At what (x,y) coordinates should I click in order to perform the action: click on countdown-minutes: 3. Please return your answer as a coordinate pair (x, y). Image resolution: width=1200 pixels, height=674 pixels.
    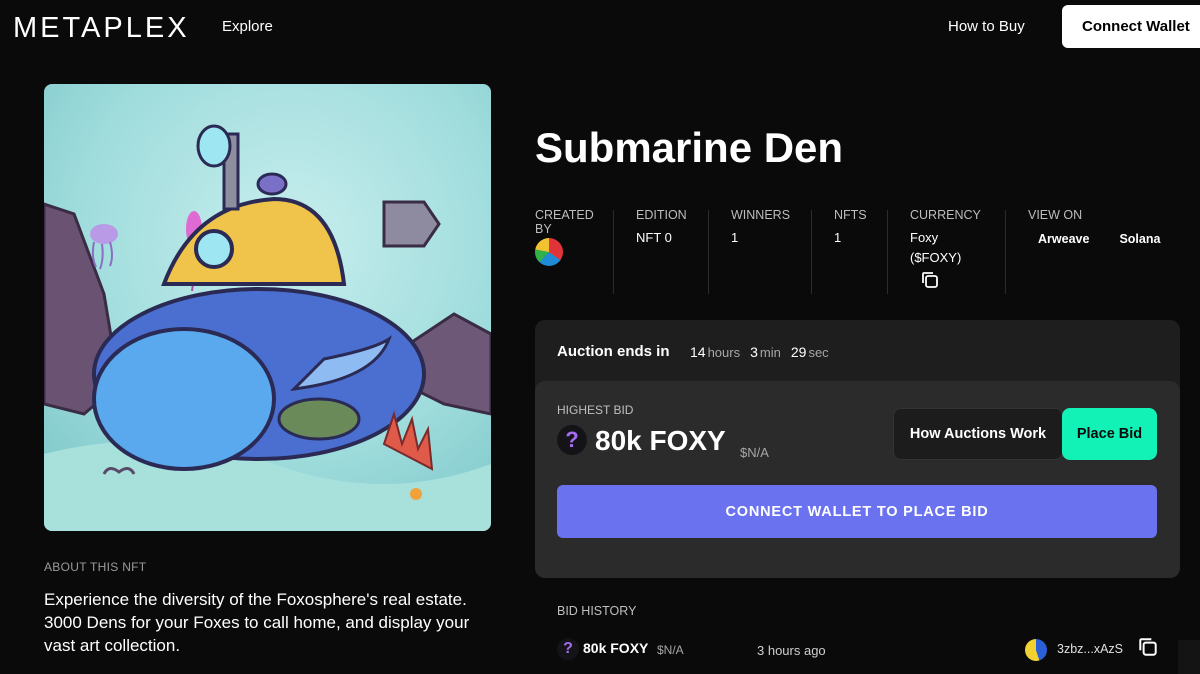
    Looking at the image, I should click on (754, 352).